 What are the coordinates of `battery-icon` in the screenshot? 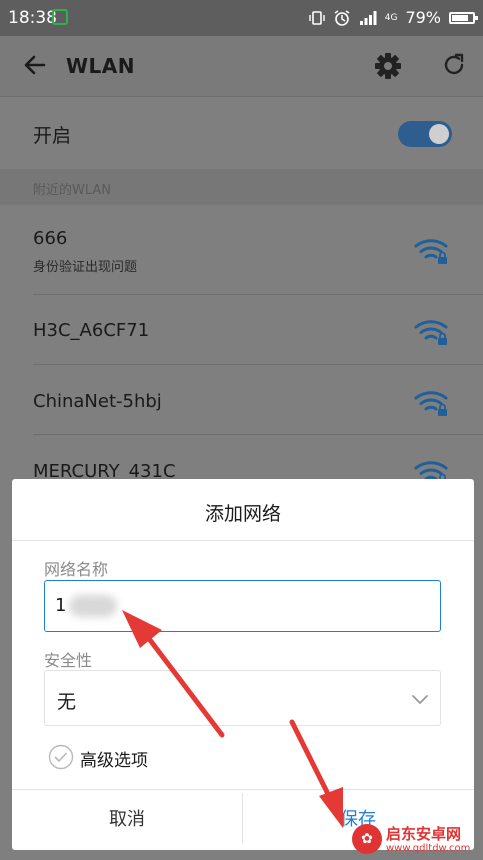 It's located at (463, 17).